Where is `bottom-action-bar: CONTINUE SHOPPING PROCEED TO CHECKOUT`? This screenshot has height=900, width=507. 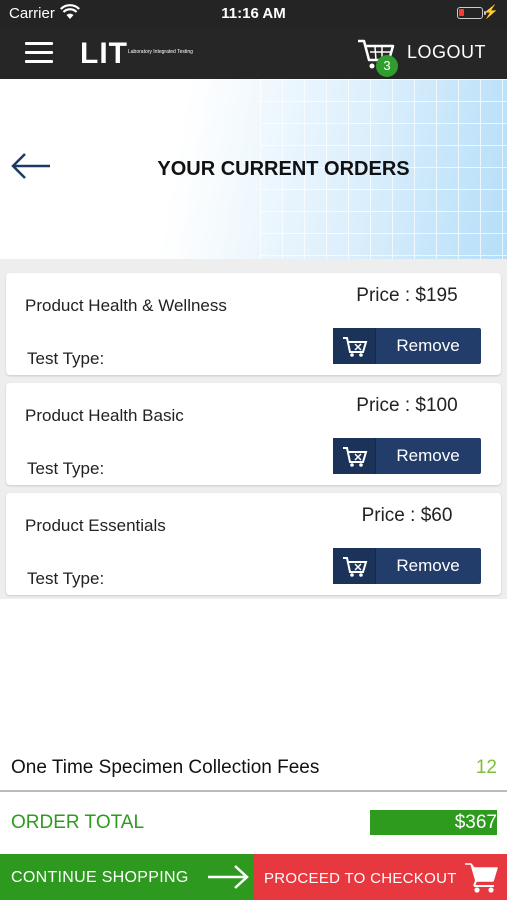
bottom-action-bar: CONTINUE SHOPPING PROCEED TO CHECKOUT is located at coordinates (253, 877).